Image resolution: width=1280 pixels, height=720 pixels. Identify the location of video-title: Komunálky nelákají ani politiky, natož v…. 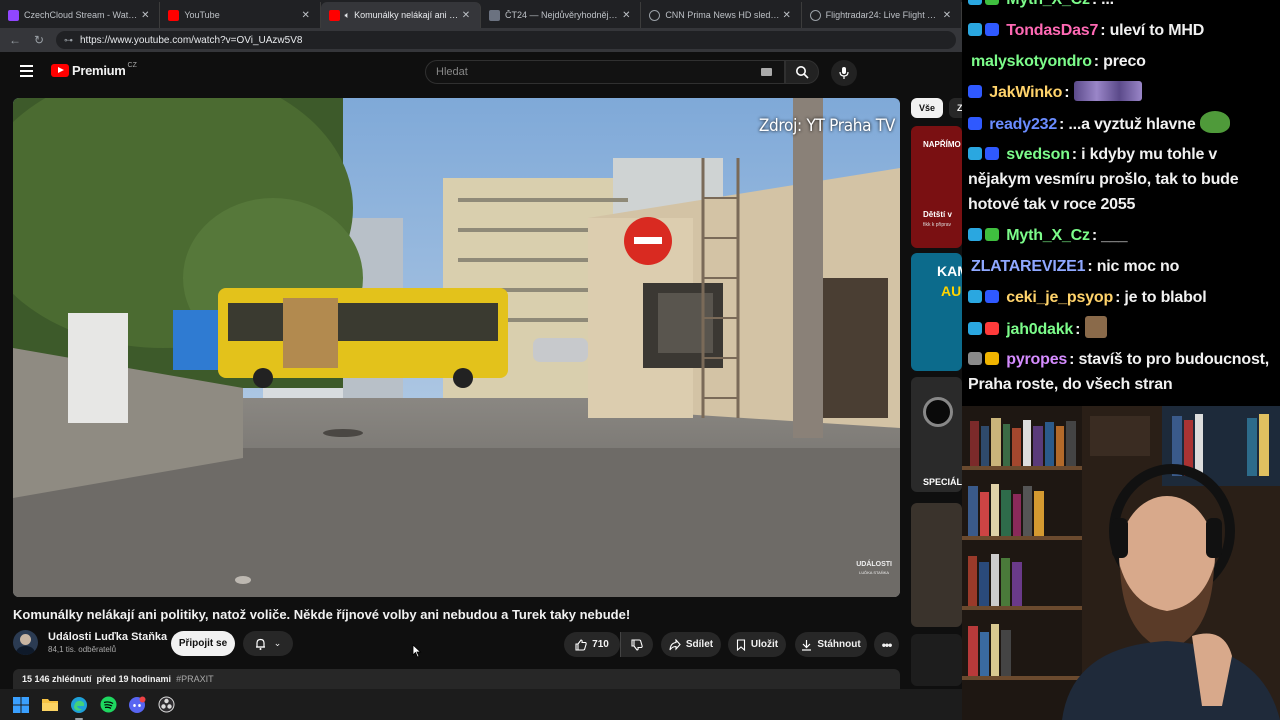
(322, 614).